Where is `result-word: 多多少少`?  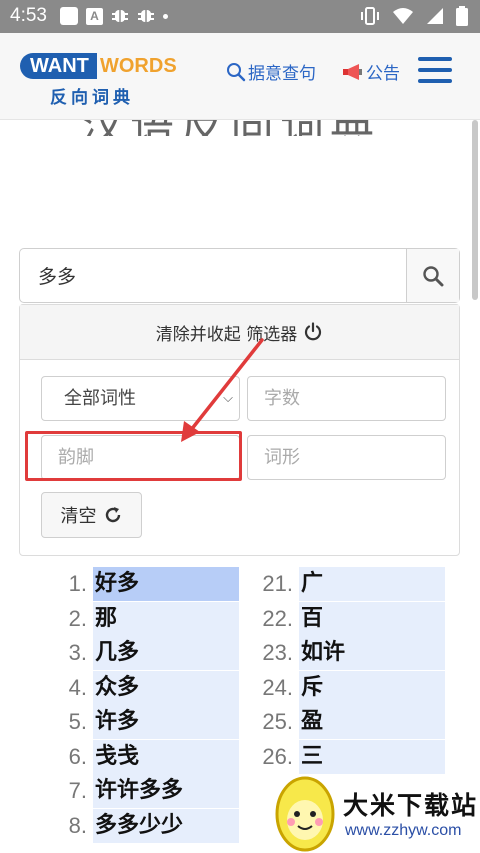
result-word: 多多少少 is located at coordinates (166, 825).